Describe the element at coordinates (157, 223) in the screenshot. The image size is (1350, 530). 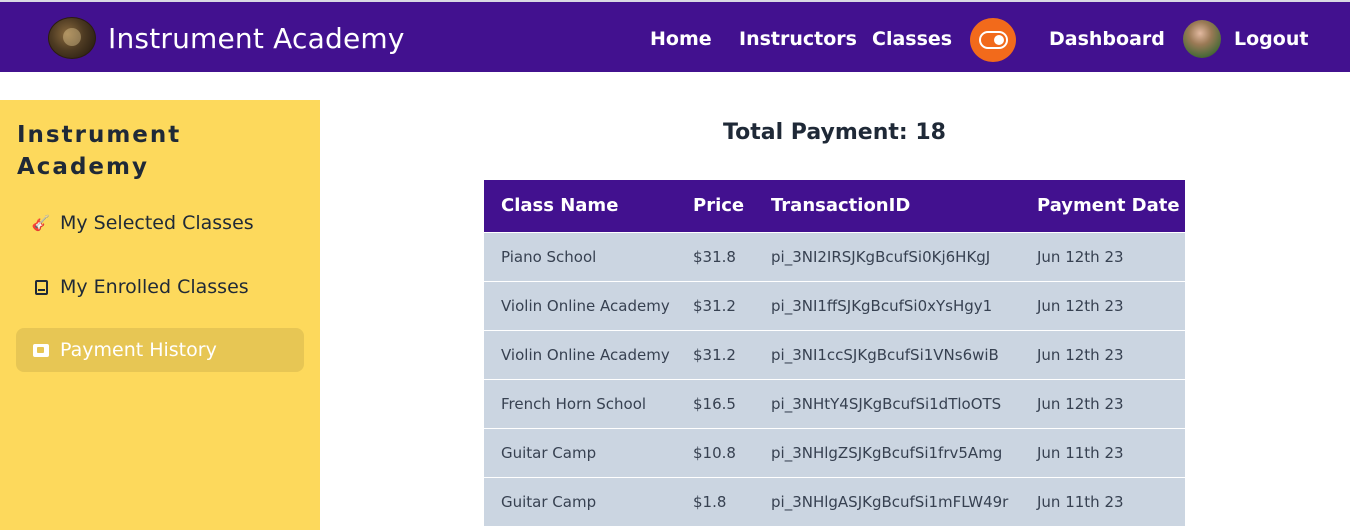
I see `sidebar-item-label: My Selected Classes` at that location.